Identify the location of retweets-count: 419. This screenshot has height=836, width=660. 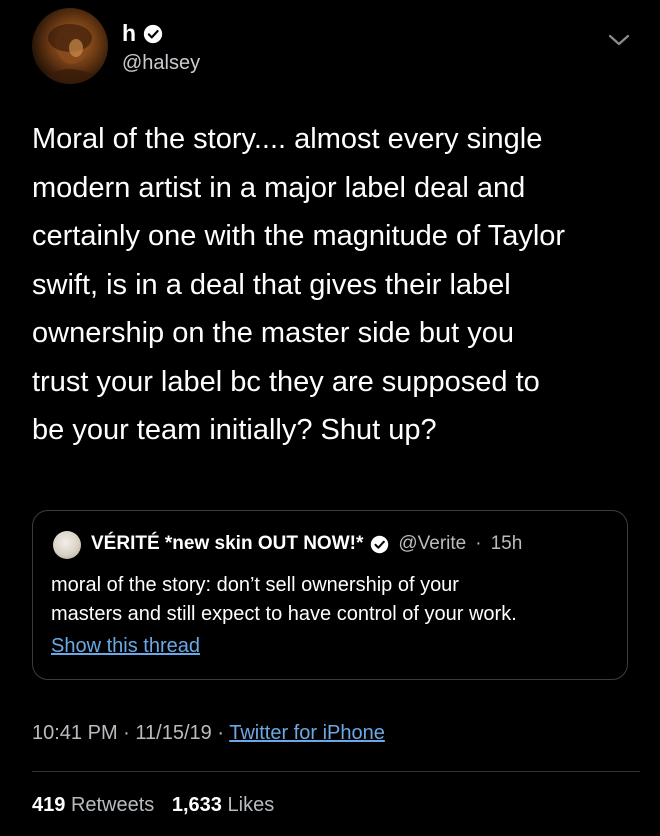
(49, 805).